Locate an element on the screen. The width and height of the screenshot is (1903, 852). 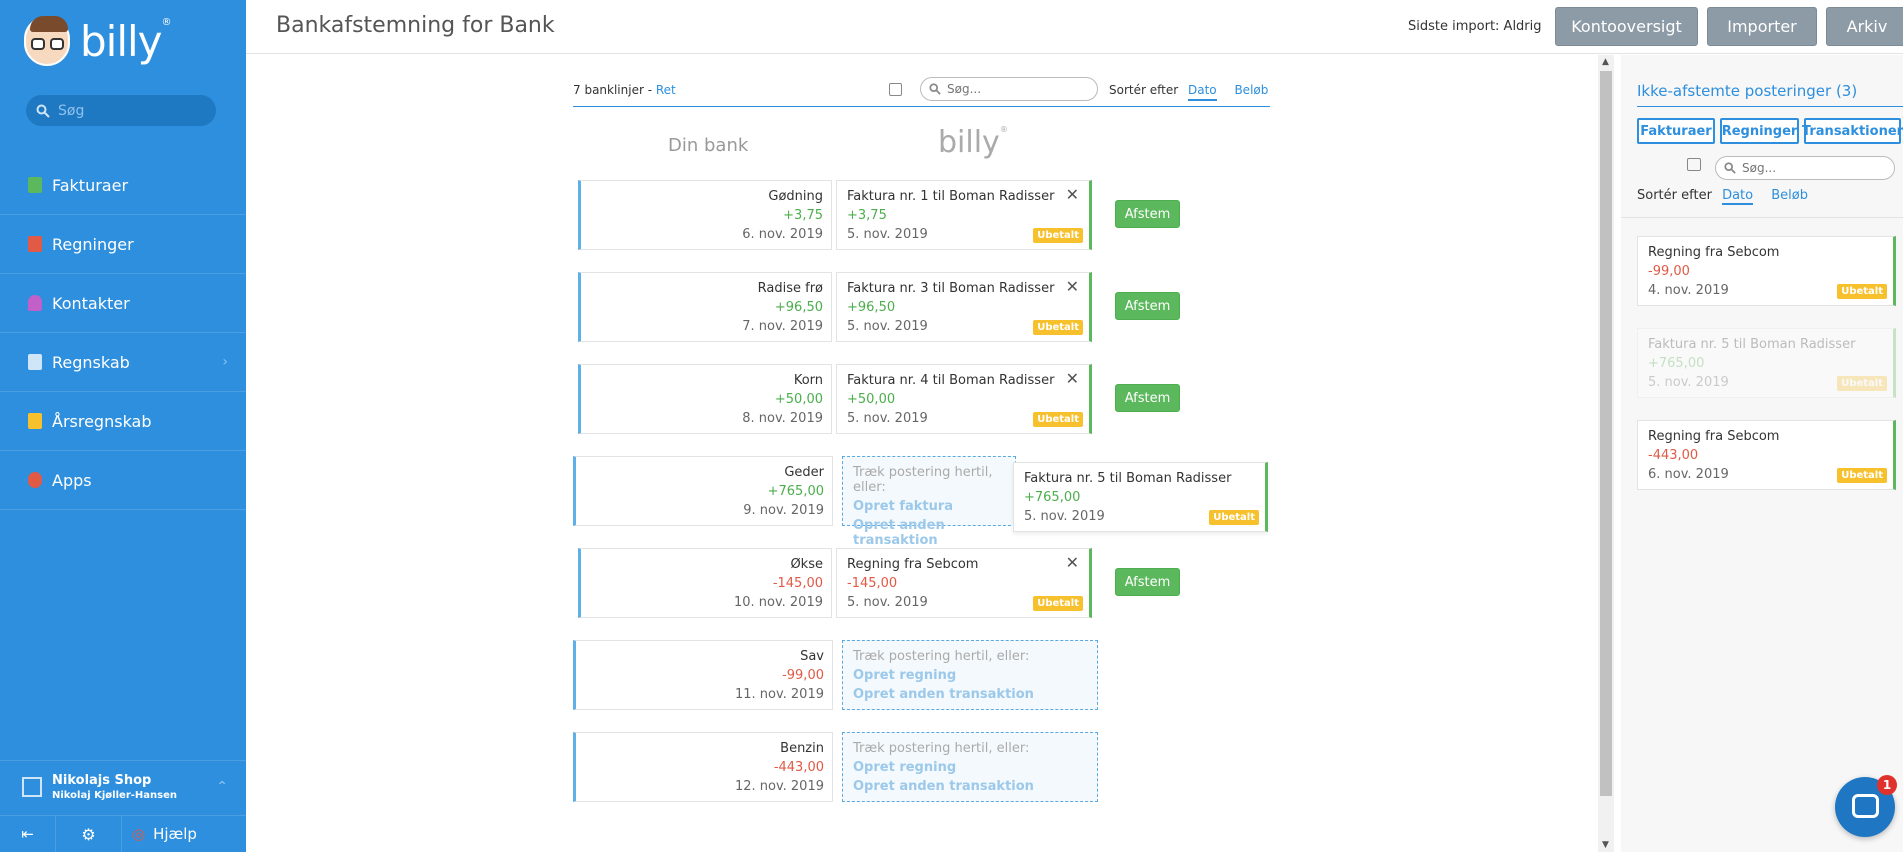
bank-line-amount: +765,00 is located at coordinates (795, 491).